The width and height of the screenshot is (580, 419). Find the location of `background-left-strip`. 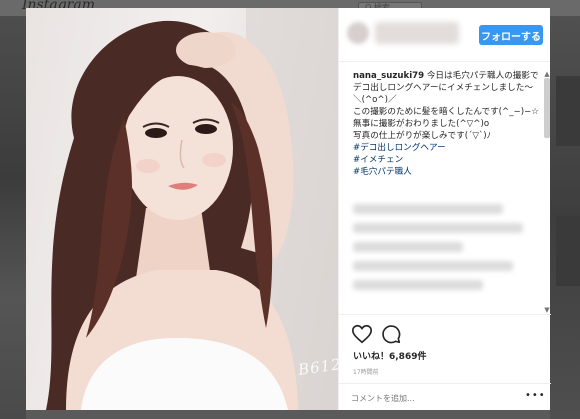

background-left-strip is located at coordinates (13, 217).